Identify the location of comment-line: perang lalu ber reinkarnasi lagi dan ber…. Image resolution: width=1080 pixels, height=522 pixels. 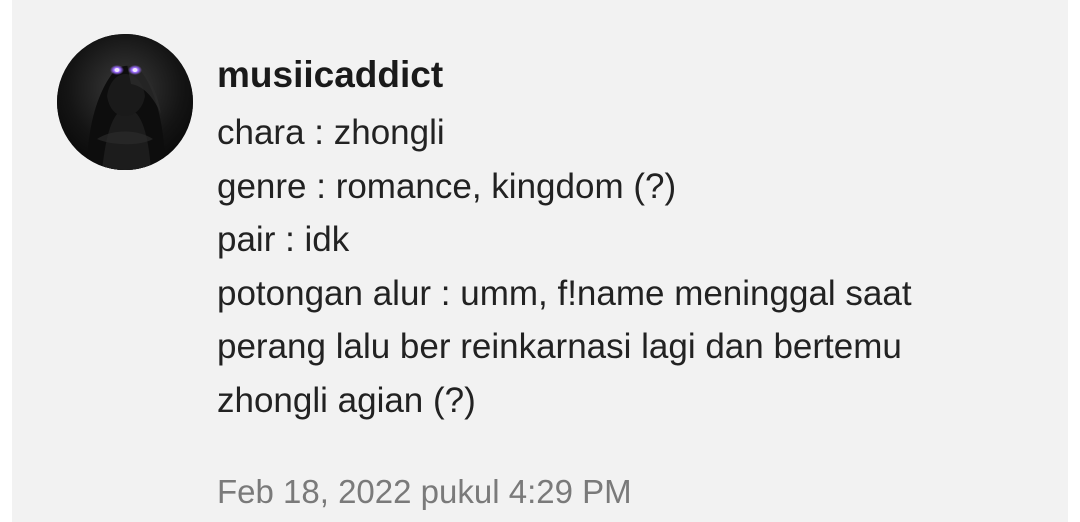
(559, 346).